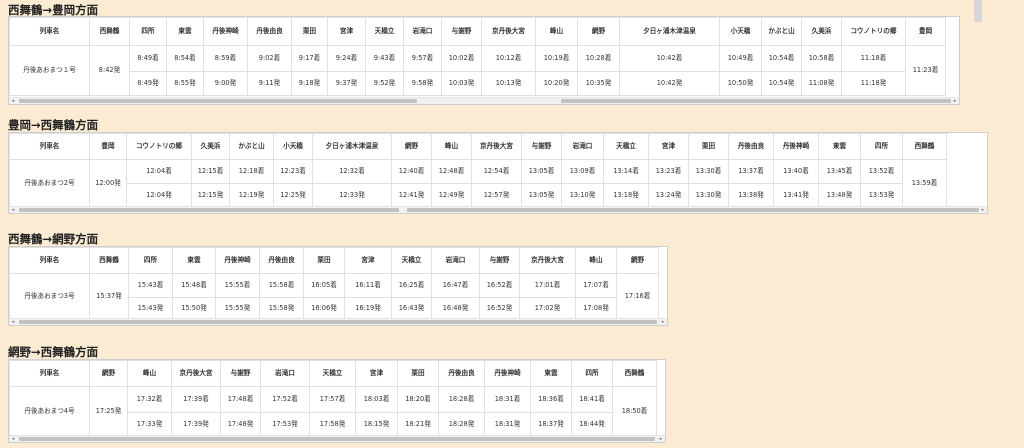 The image size is (1024, 448). Describe the element at coordinates (461, 424) in the screenshot. I see `departure-time-cell: 18:28発` at that location.